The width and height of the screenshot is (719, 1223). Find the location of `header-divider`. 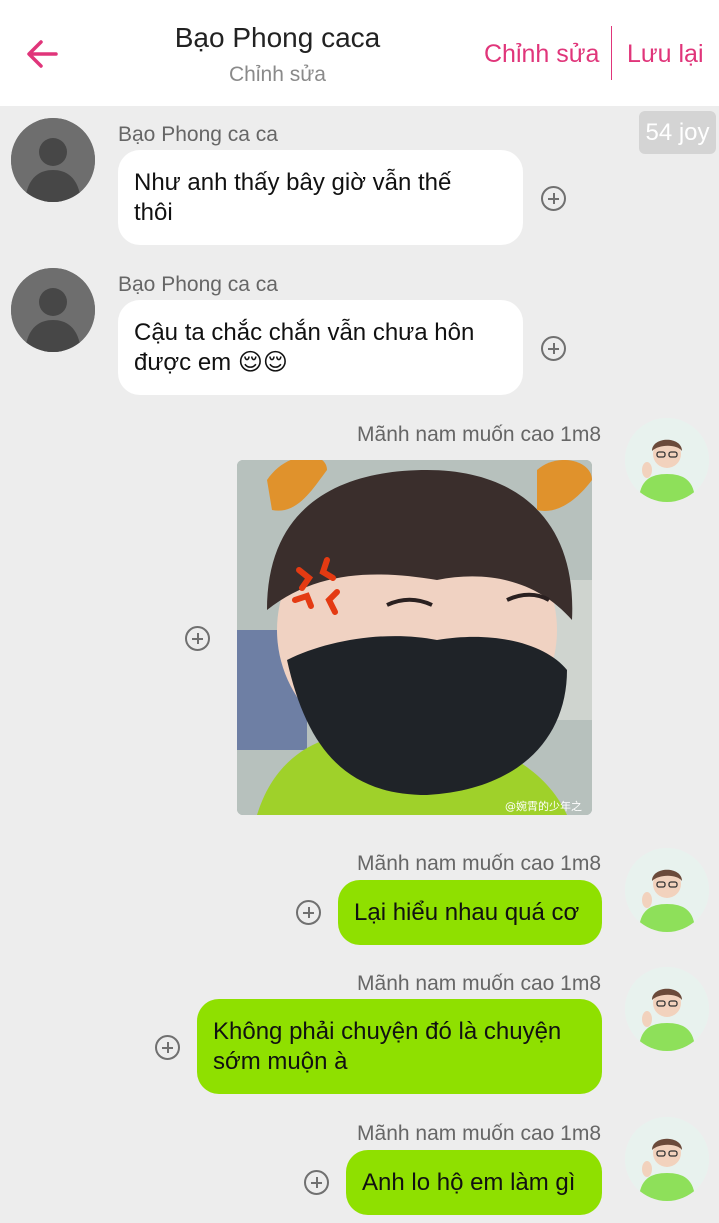

header-divider is located at coordinates (611, 53).